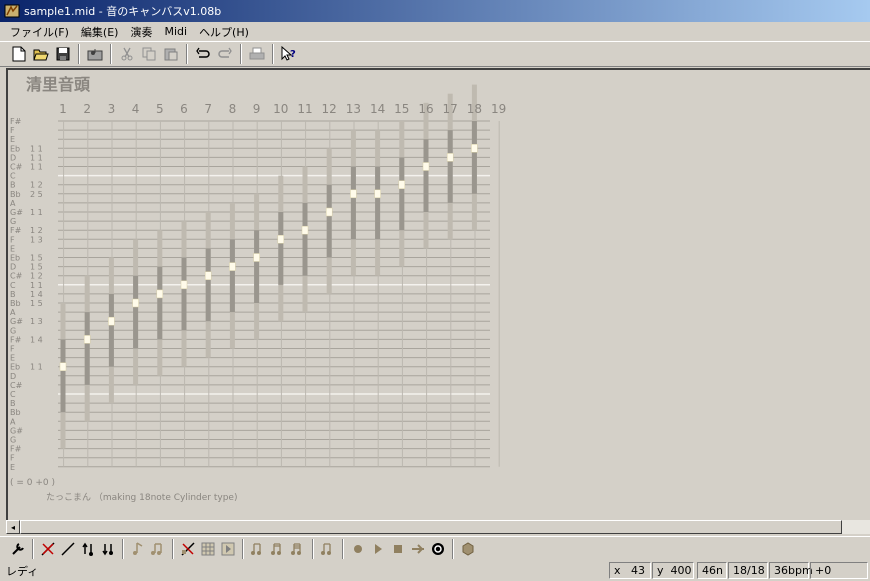 The image size is (870, 581). I want to click on menu-edit: 編集(E), so click(100, 32).